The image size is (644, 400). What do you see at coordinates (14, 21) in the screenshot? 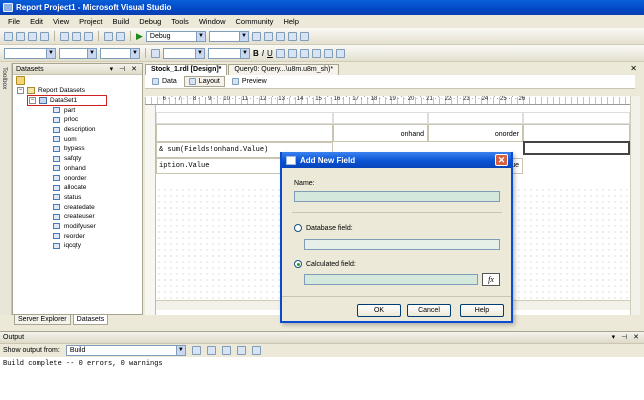
I see `menu-file: File` at bounding box center [14, 21].